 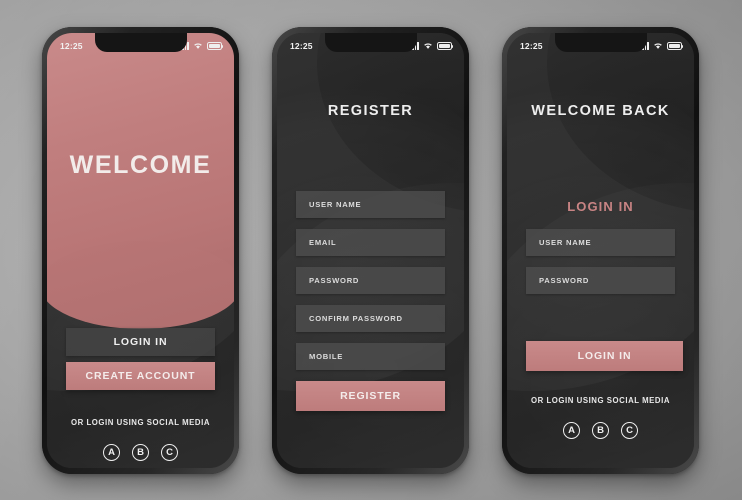 What do you see at coordinates (370, 111) in the screenshot?
I see `register-page-title: REGISTER` at bounding box center [370, 111].